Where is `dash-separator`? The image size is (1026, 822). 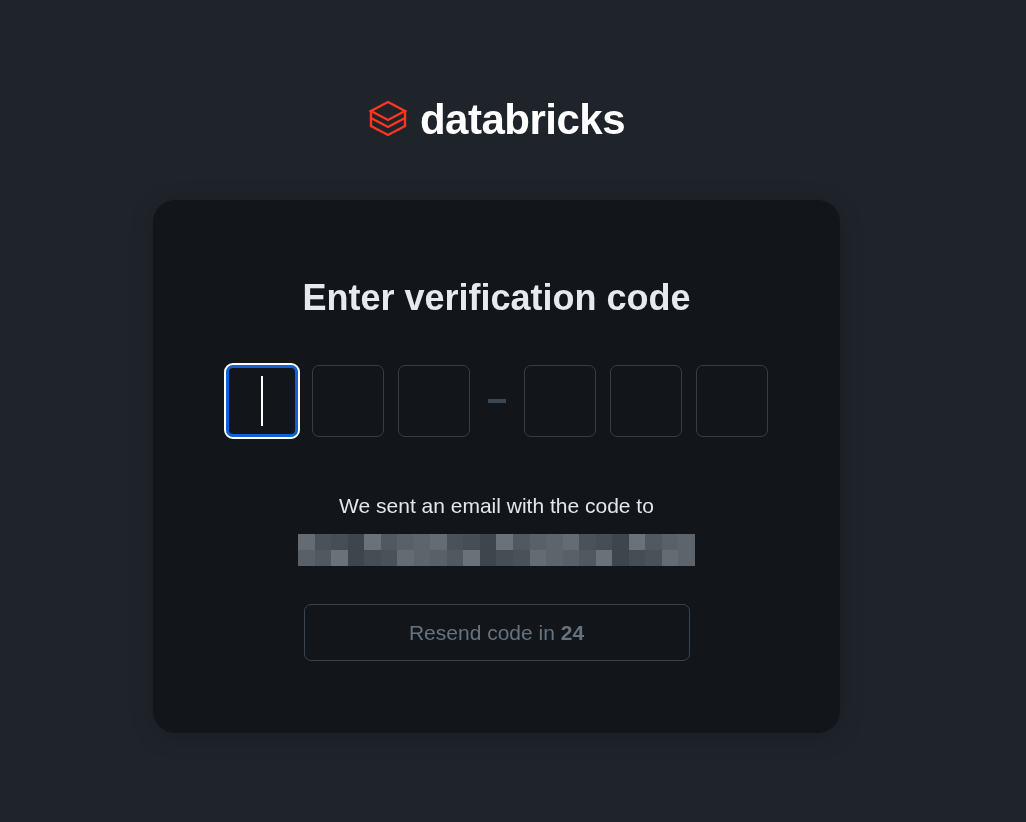 dash-separator is located at coordinates (496, 401).